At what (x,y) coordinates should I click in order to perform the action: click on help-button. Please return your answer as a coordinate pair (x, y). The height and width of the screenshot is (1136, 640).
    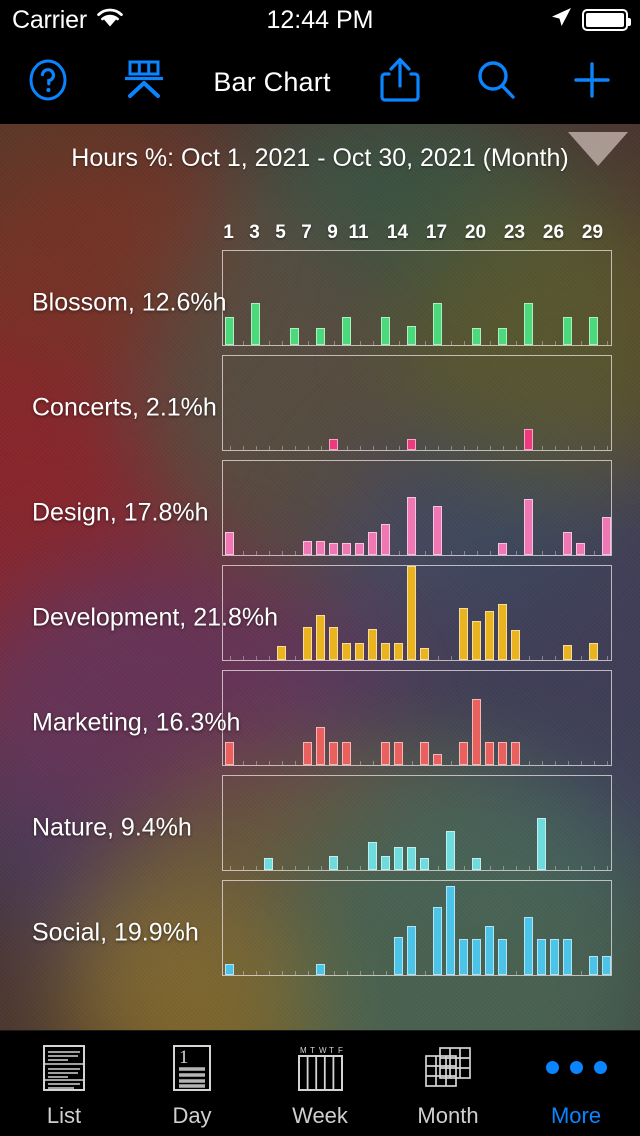
    Looking at the image, I should click on (48, 82).